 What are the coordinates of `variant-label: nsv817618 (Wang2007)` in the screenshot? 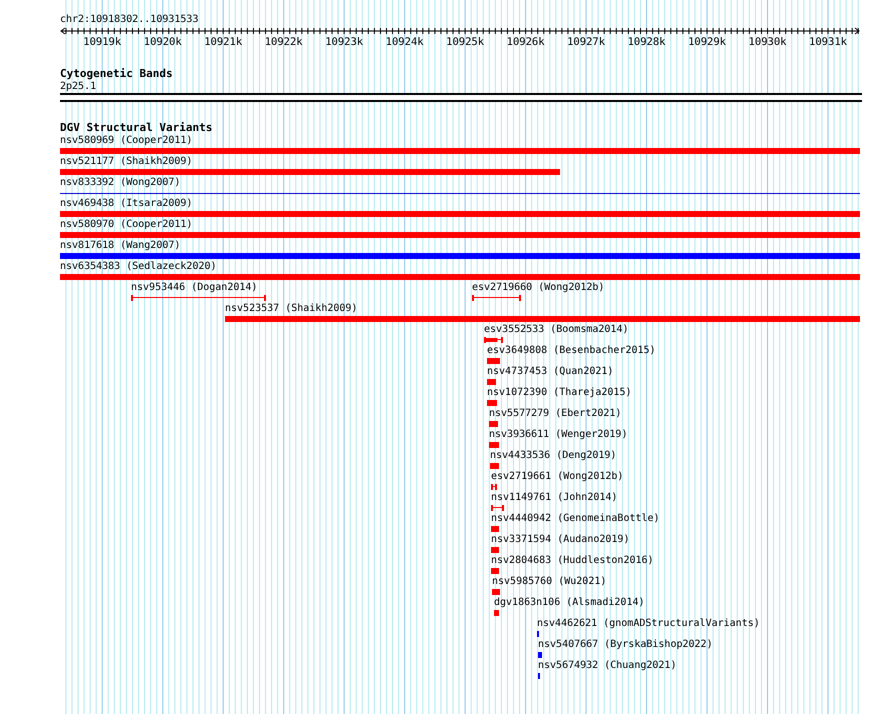 It's located at (120, 246).